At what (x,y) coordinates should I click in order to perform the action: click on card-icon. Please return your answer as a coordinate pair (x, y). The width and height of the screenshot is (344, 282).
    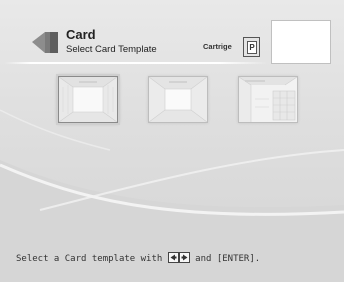
    Looking at the image, I should click on (45, 42).